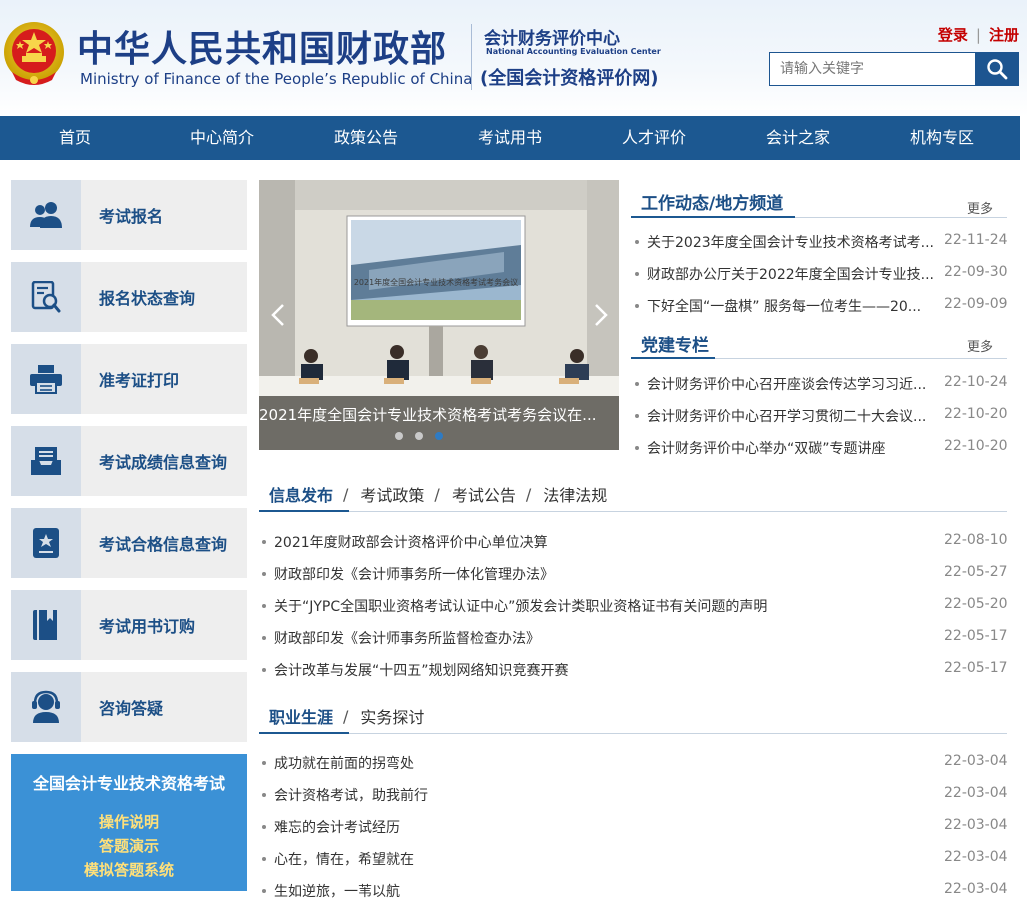 The width and height of the screenshot is (1027, 900). Describe the element at coordinates (471, 57) in the screenshot. I see `header-divider` at that location.